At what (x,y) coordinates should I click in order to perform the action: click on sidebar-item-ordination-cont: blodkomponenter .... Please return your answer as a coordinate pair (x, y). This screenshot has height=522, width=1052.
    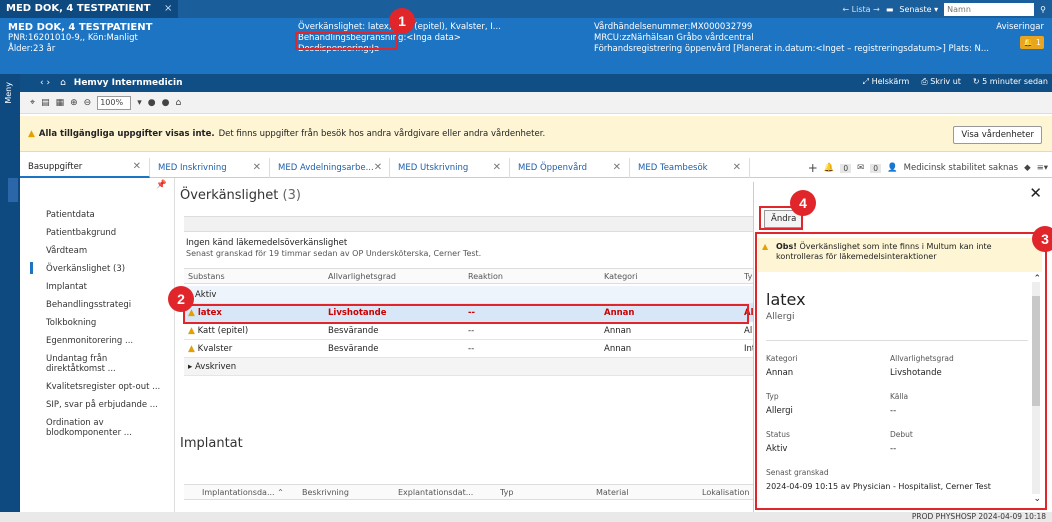
    Looking at the image, I should click on (89, 433).